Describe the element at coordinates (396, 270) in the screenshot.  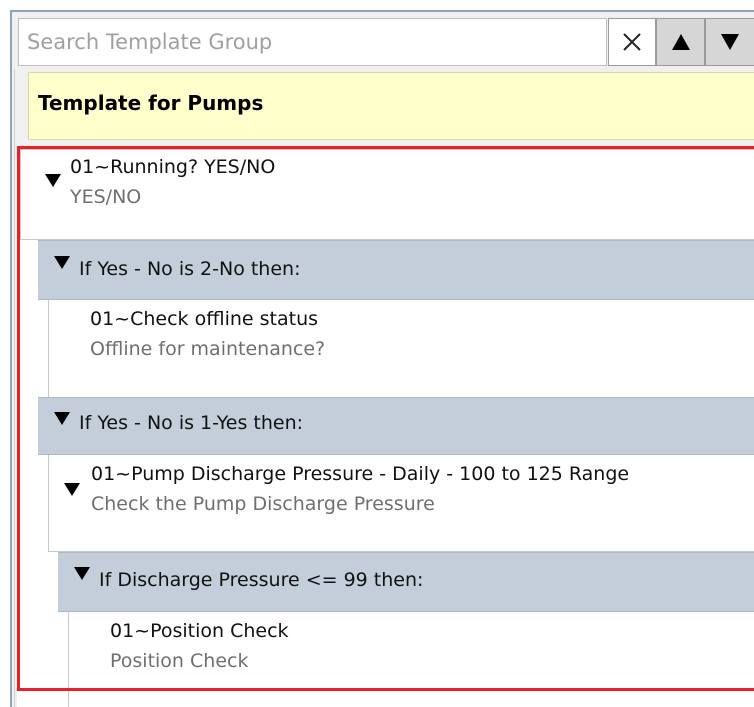
I see `condition-if-no: If Yes - No is 2-No then:` at that location.